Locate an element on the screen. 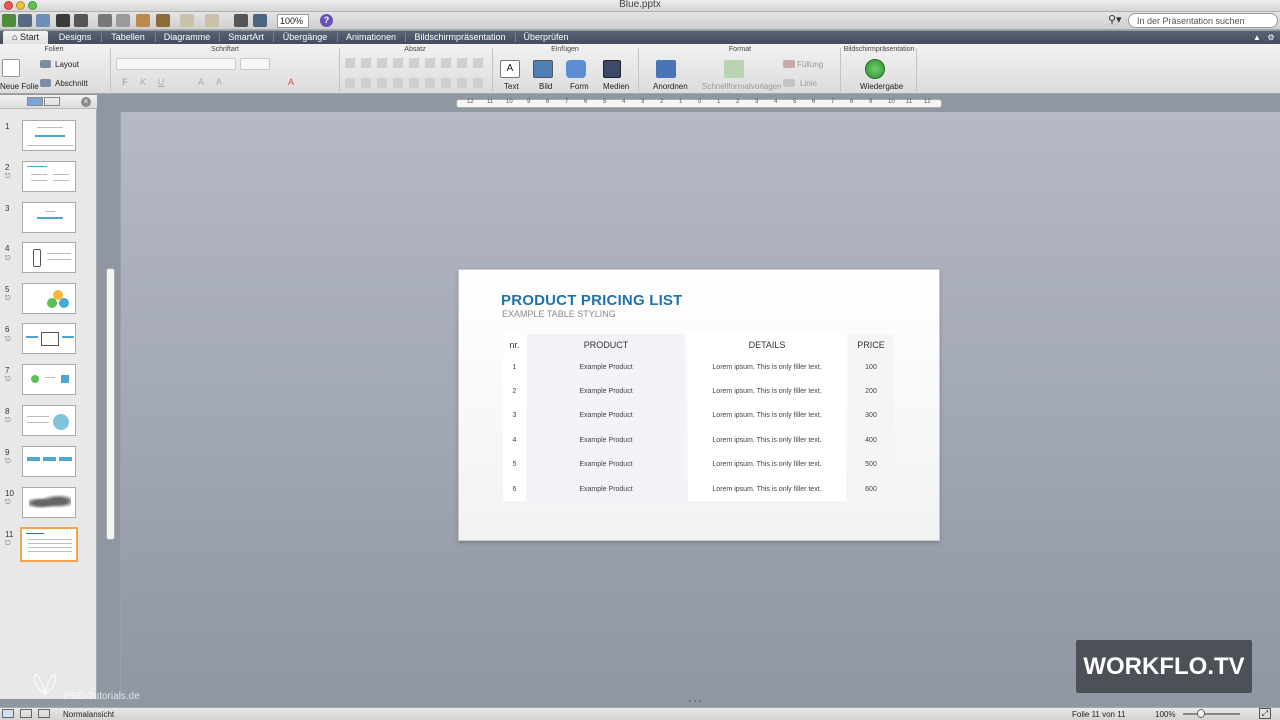  insert-media-button: Medien is located at coordinates (616, 86).